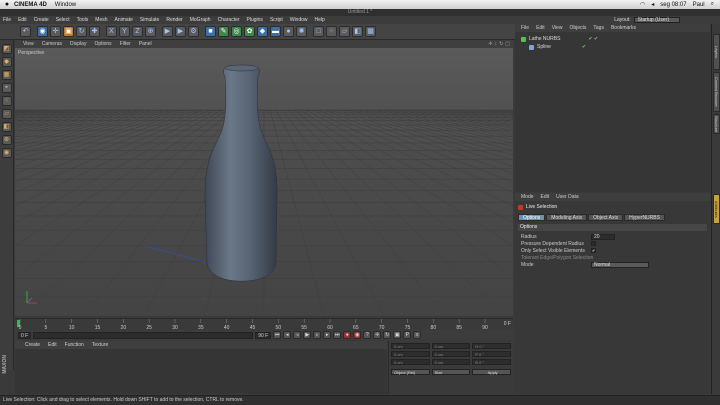 The width and height of the screenshot is (720, 405). What do you see at coordinates (150, 31) in the screenshot?
I see `coord-system-icon: ⊕` at bounding box center [150, 31].